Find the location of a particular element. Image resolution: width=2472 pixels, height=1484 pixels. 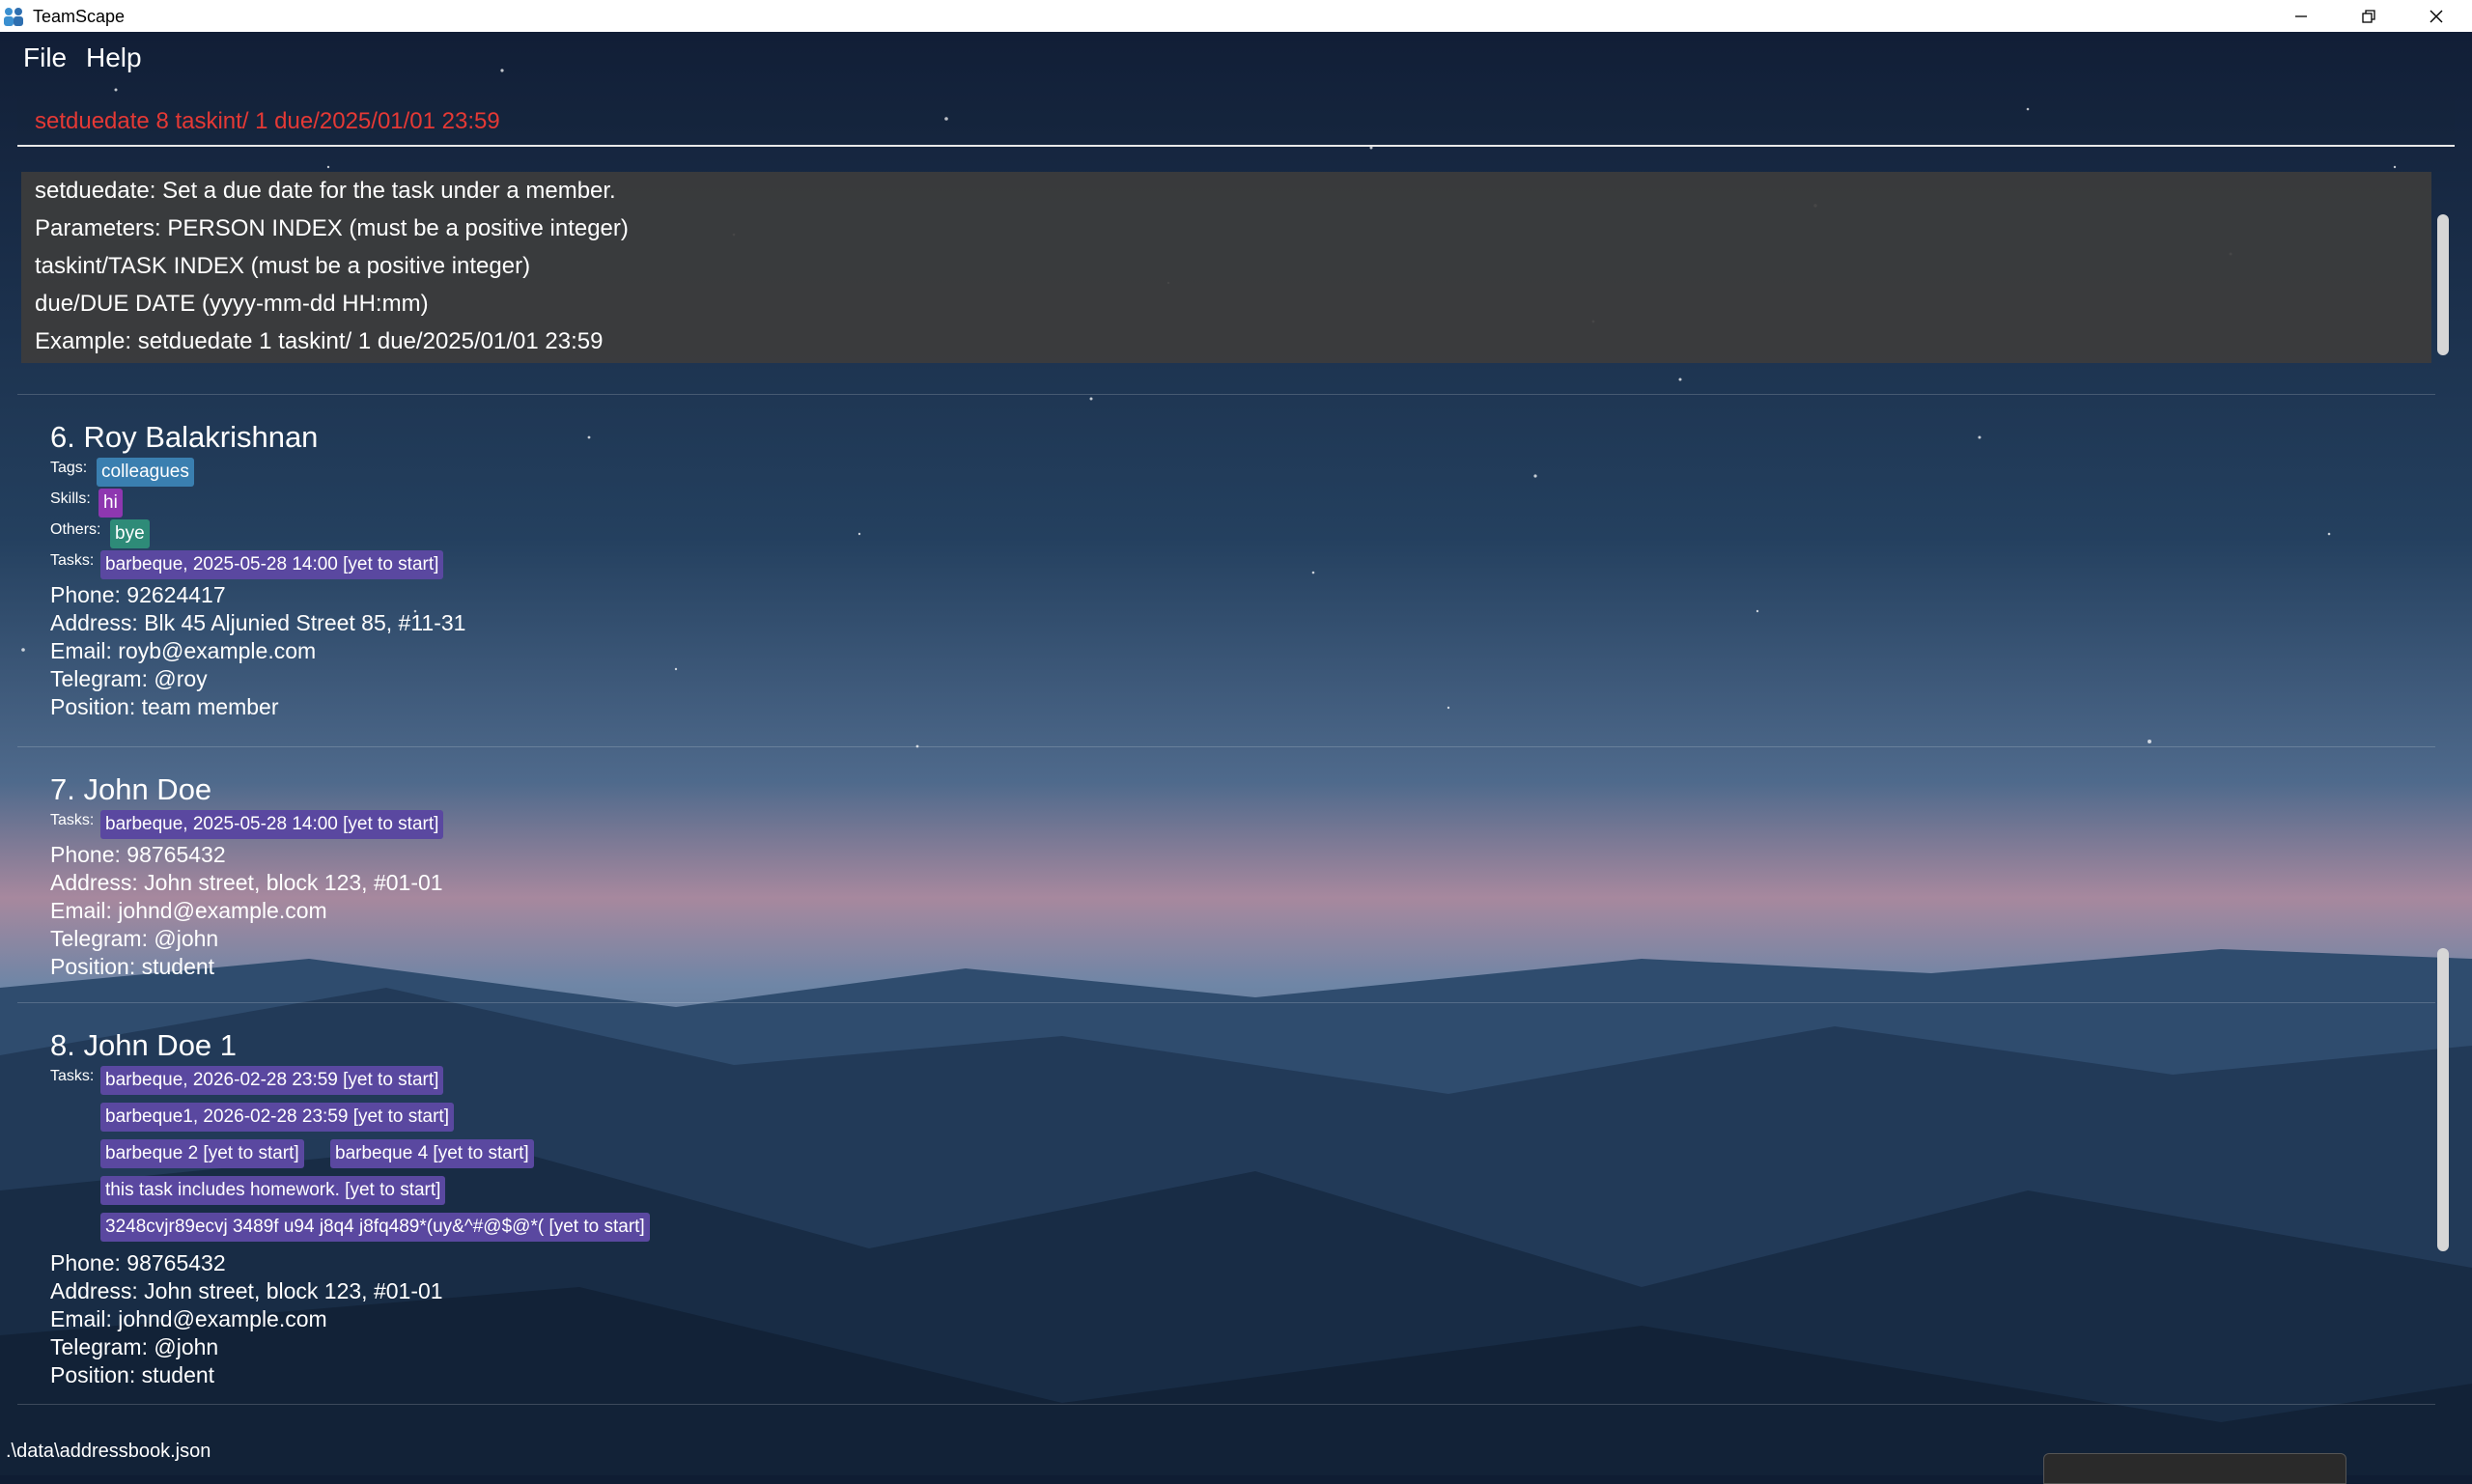

person-name: 8. John Doe 1 is located at coordinates (144, 1045).